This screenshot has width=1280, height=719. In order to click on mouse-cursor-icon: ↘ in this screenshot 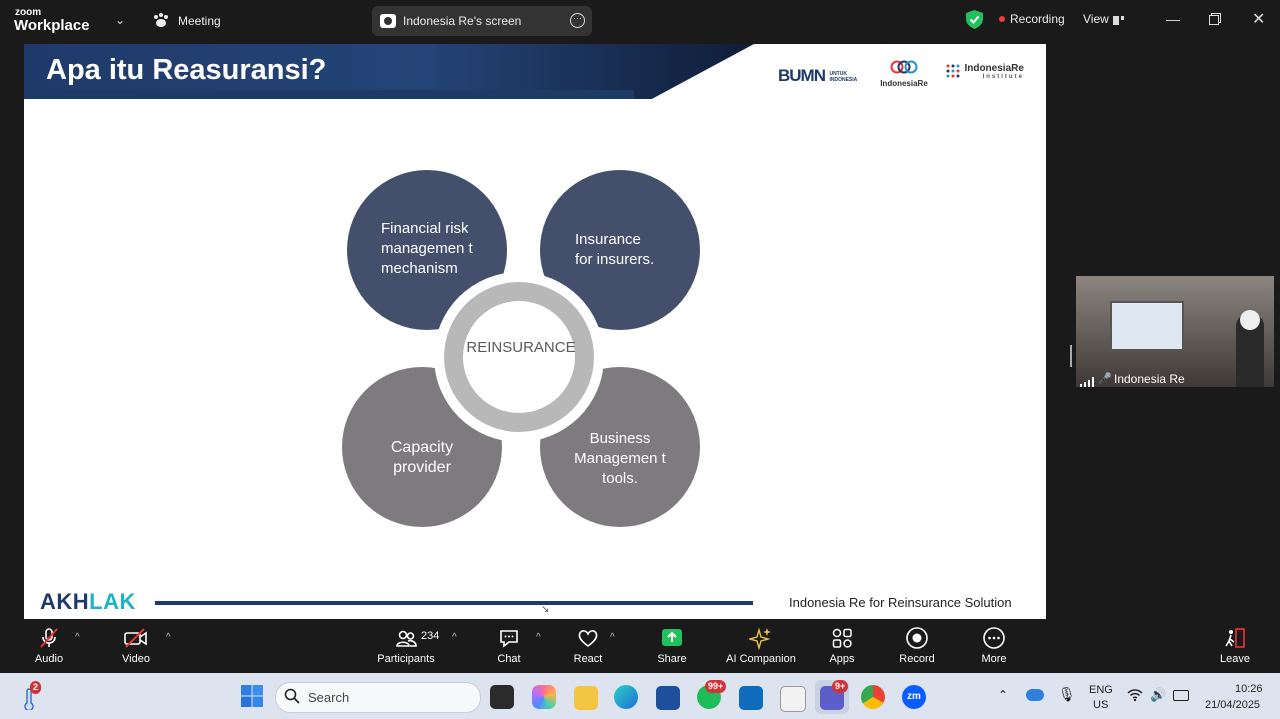, I will do `click(545, 609)`.